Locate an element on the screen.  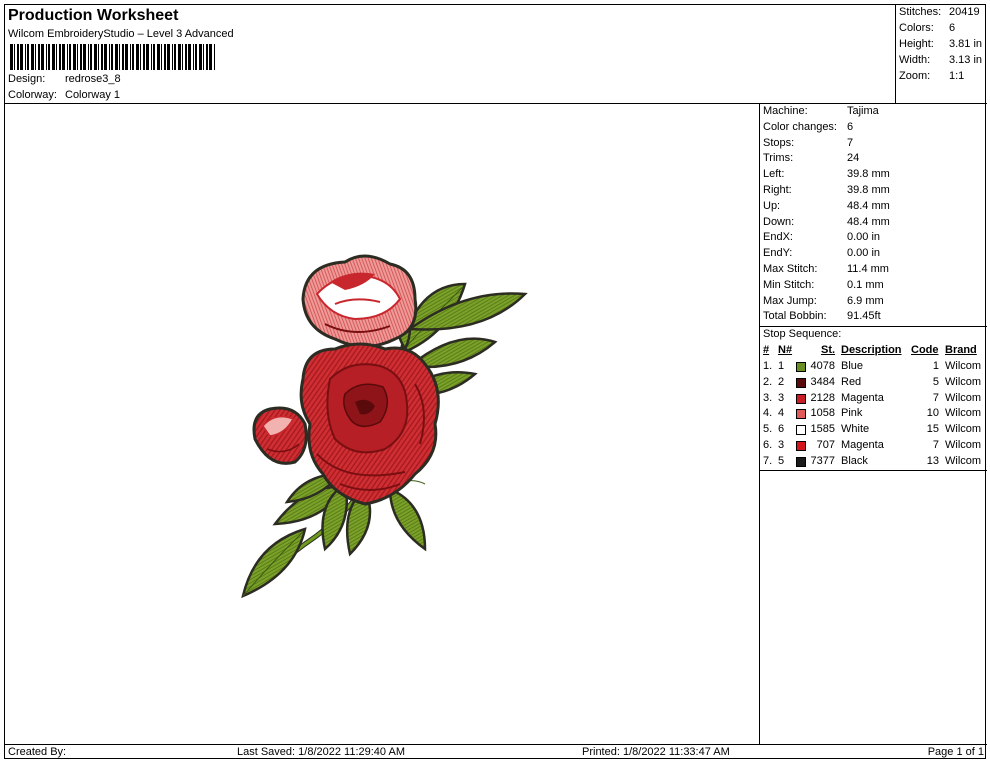
machine-info-label: Trims: is located at coordinates (778, 158).